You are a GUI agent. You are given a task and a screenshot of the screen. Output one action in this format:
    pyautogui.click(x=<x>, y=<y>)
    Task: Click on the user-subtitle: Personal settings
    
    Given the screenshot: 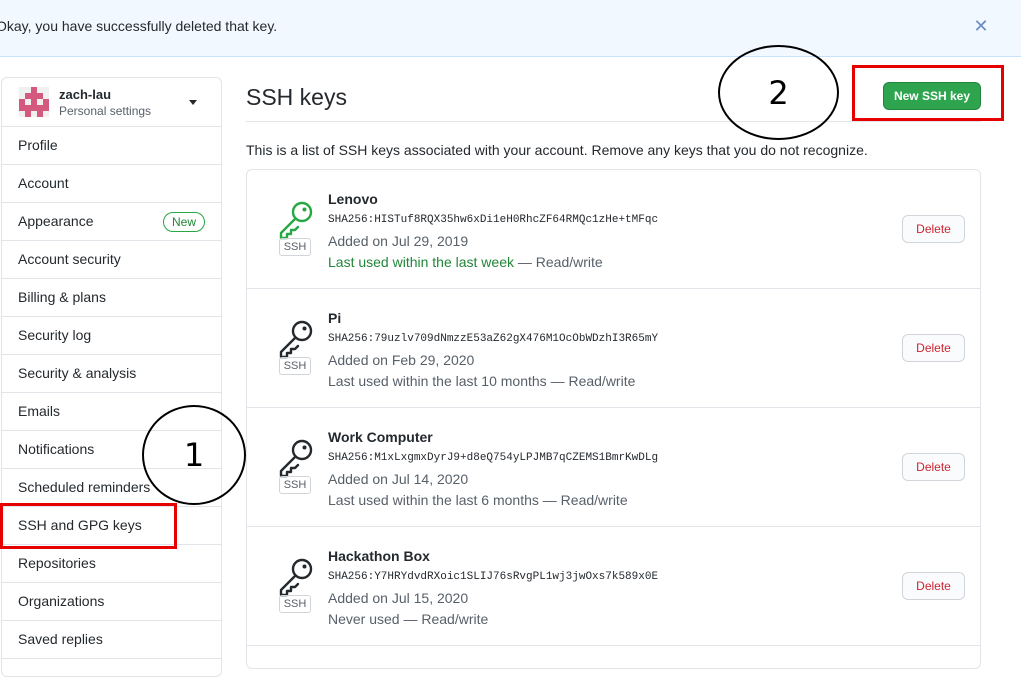 What is the action you would take?
    pyautogui.click(x=105, y=111)
    